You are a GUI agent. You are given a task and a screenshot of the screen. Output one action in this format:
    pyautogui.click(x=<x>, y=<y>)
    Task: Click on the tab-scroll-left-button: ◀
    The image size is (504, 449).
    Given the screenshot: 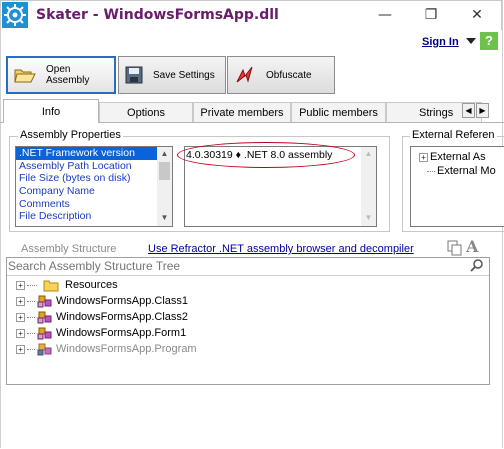 What is the action you would take?
    pyautogui.click(x=468, y=110)
    